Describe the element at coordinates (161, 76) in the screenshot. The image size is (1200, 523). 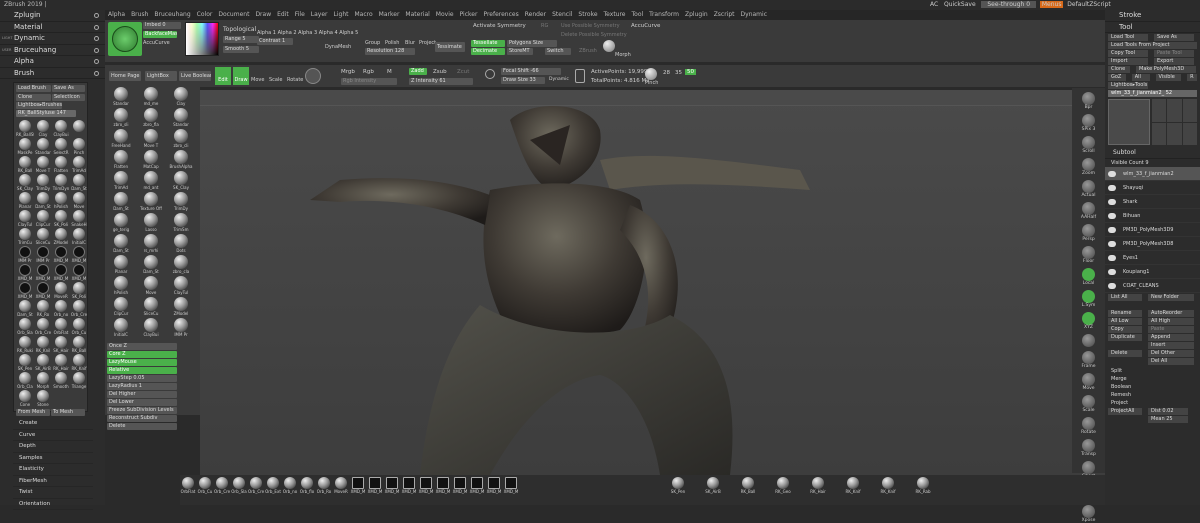
I see `lightbox-button: LightBox` at that location.